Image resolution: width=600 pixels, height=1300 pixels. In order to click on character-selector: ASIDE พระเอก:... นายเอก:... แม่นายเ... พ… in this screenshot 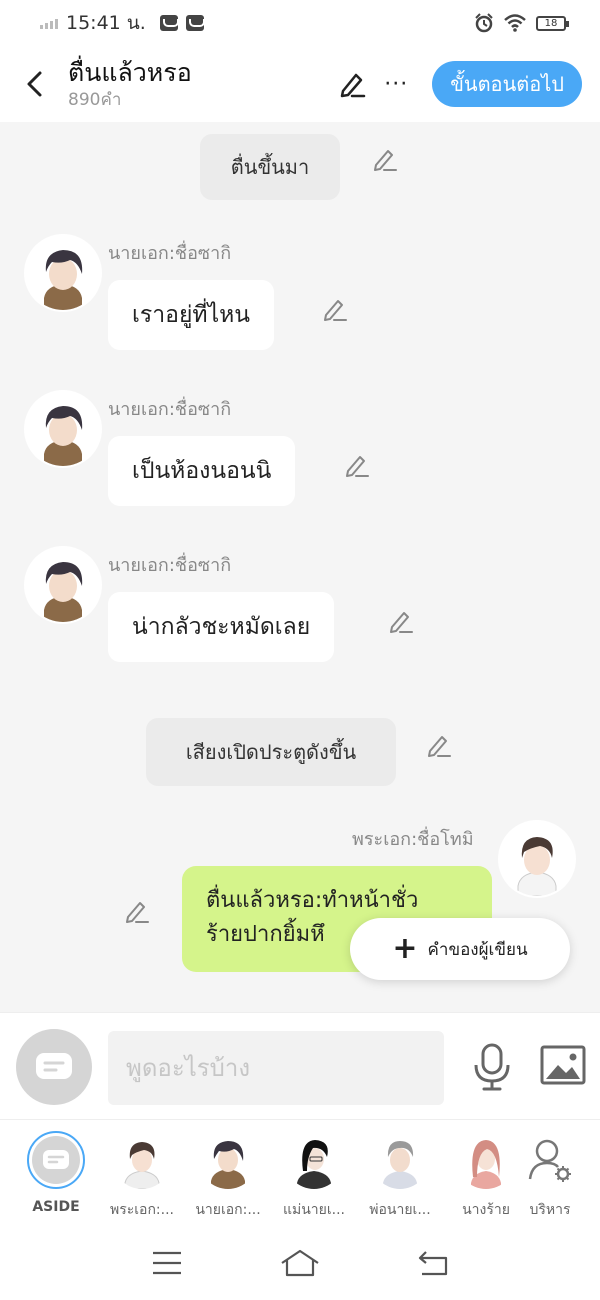, I will do `click(300, 1173)`.